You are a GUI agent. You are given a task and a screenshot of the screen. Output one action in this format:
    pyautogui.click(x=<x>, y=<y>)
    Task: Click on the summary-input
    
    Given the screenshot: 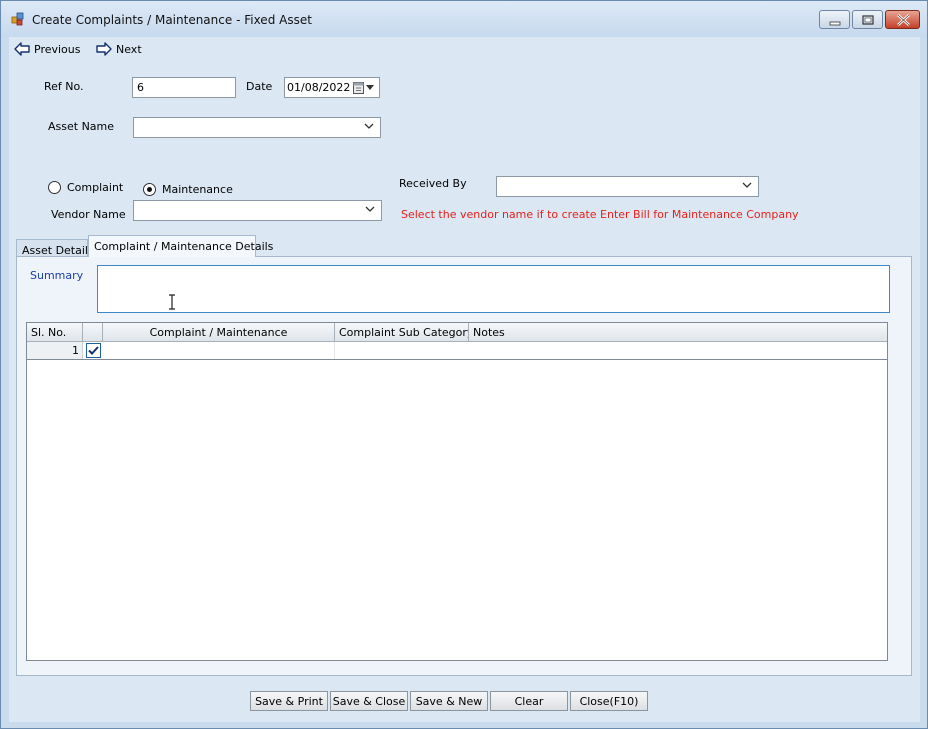 What is the action you would take?
    pyautogui.click(x=493, y=289)
    